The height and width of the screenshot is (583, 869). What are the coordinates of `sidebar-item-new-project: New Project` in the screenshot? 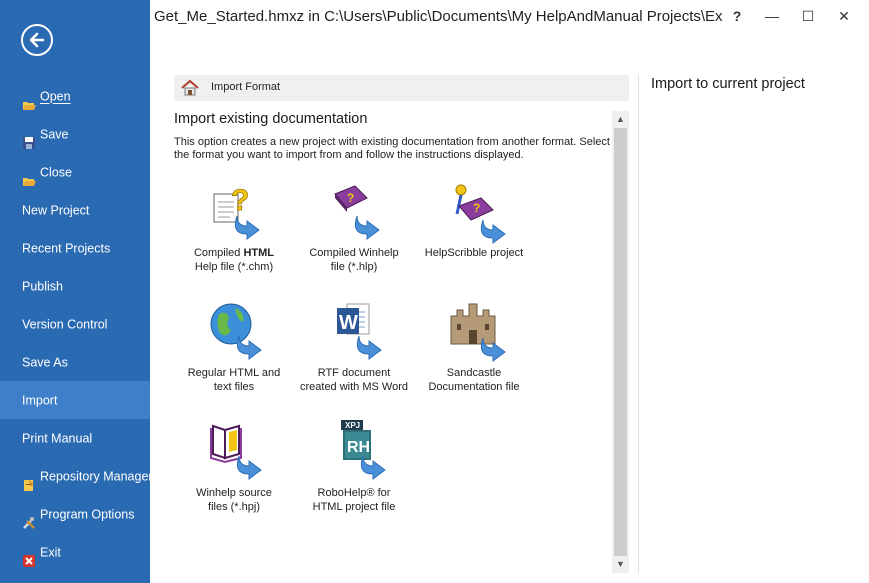 It's located at (75, 210).